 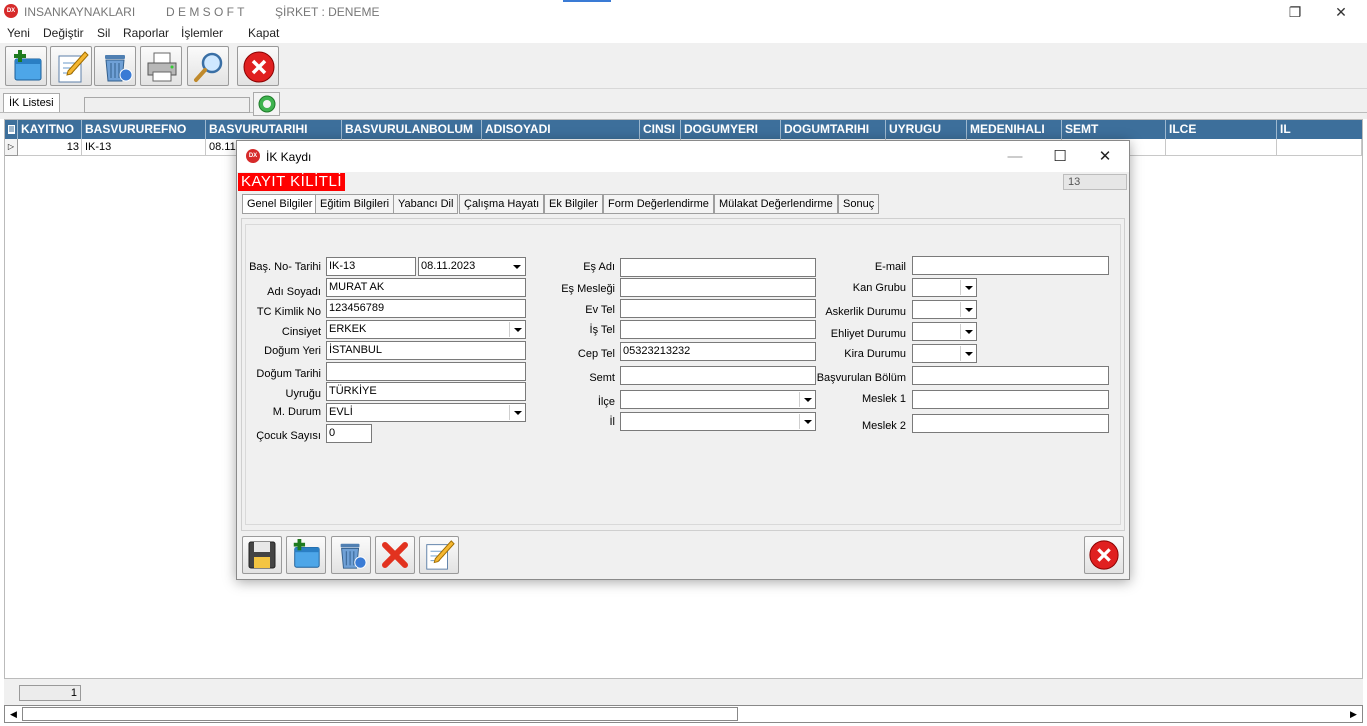 What do you see at coordinates (472, 266) in the screenshot?
I see `bas-tarihi-picker: 08.11.2023` at bounding box center [472, 266].